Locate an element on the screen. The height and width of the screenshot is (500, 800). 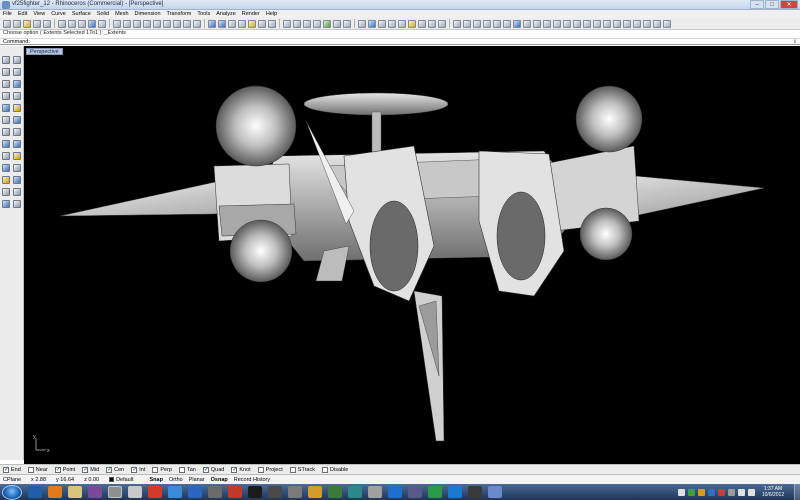
osnap-end: End is located at coordinates (12, 469).